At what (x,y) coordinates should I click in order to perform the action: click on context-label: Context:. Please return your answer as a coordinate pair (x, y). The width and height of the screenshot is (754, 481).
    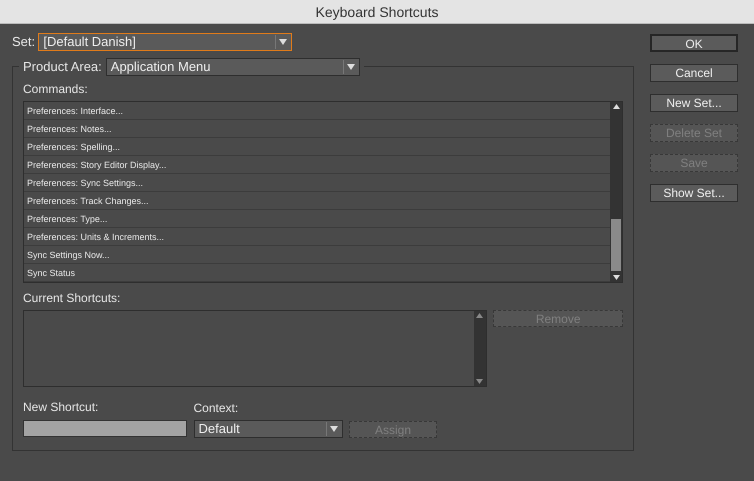
    Looking at the image, I should click on (217, 408).